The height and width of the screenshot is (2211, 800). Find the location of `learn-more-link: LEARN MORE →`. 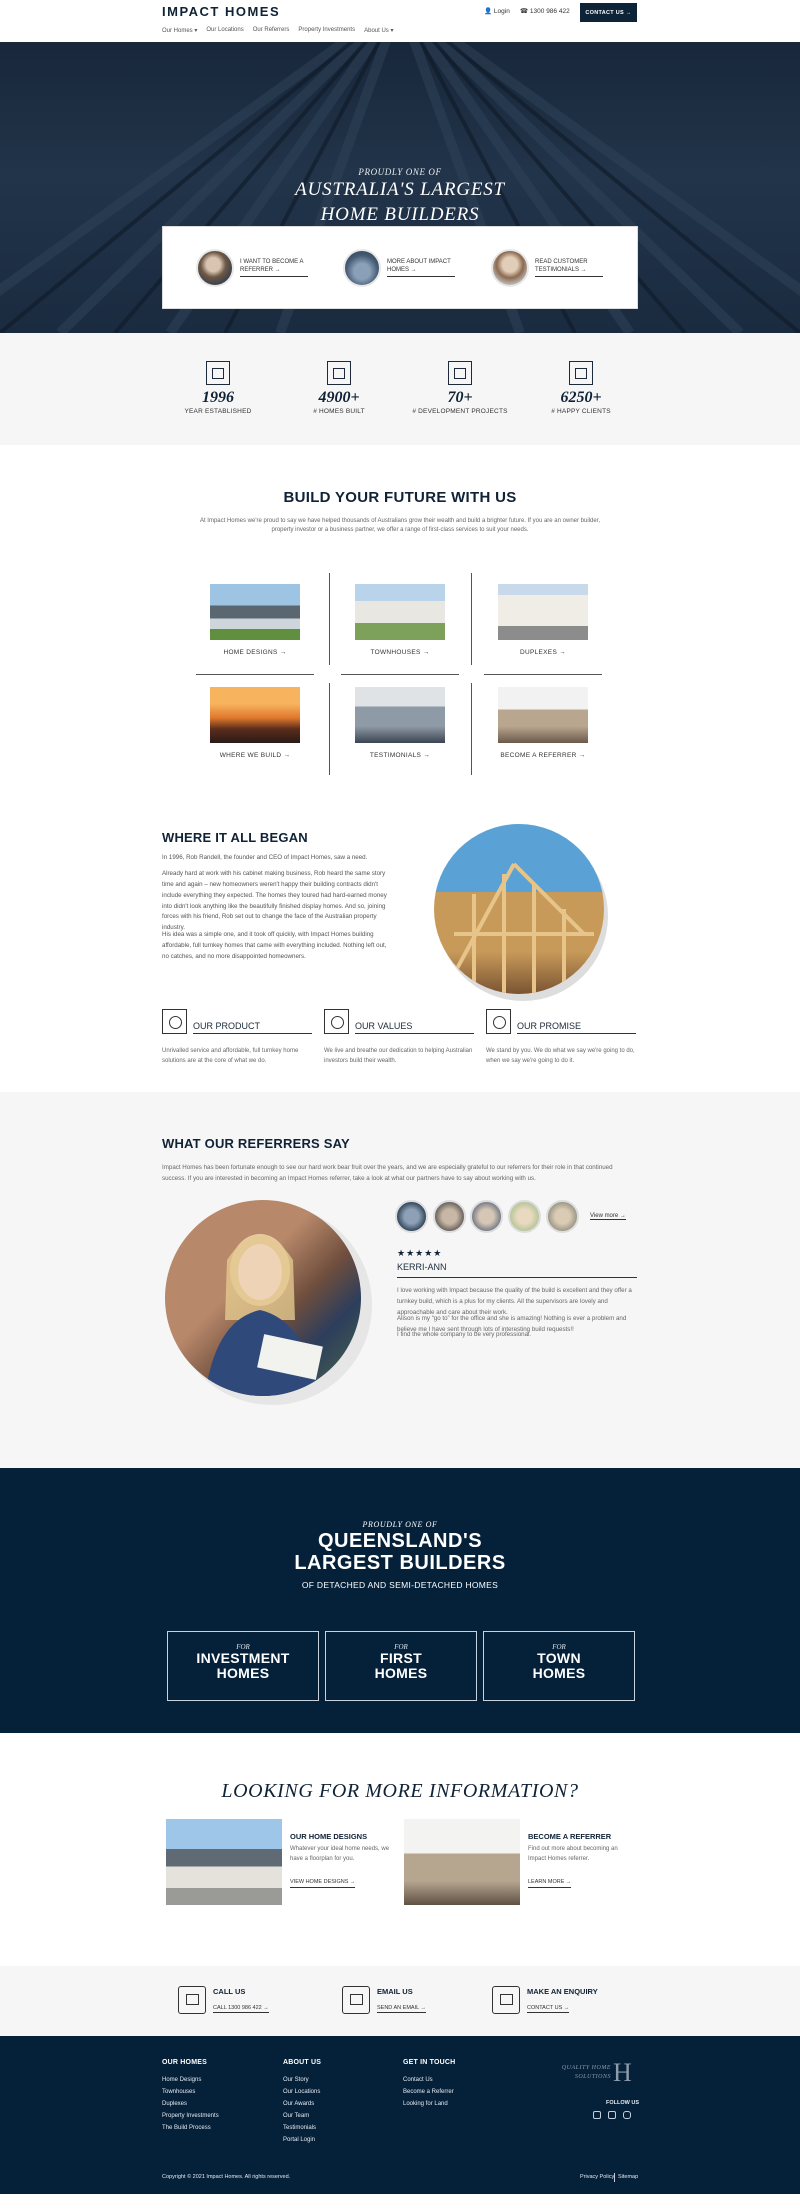

learn-more-link: LEARN MORE → is located at coordinates (550, 1883).